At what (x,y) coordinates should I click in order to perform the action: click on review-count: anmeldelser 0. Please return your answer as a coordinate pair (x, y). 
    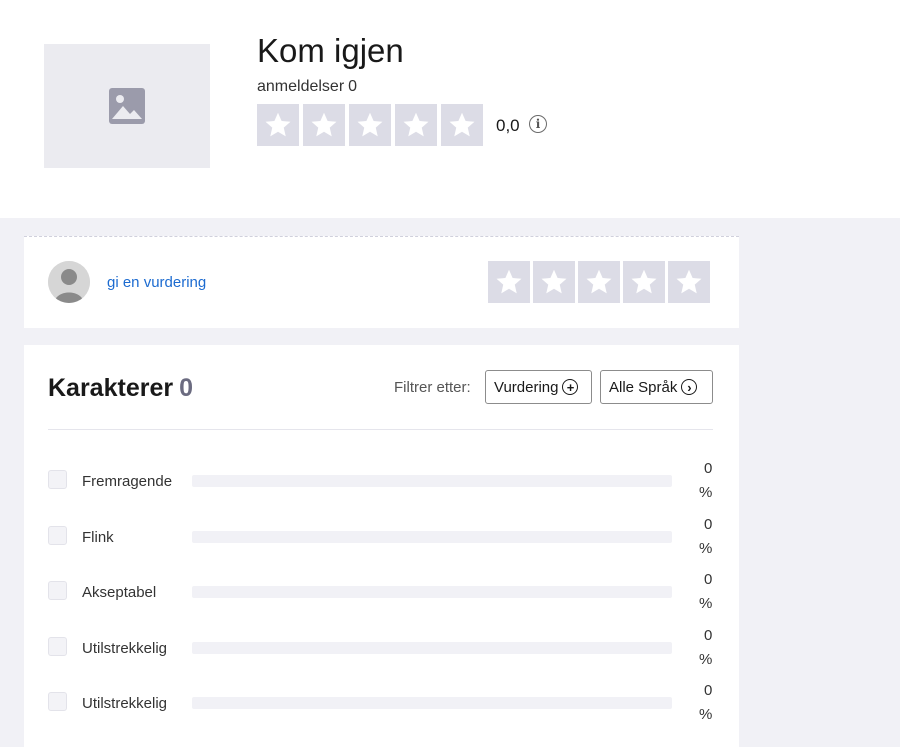
    Looking at the image, I should click on (307, 87).